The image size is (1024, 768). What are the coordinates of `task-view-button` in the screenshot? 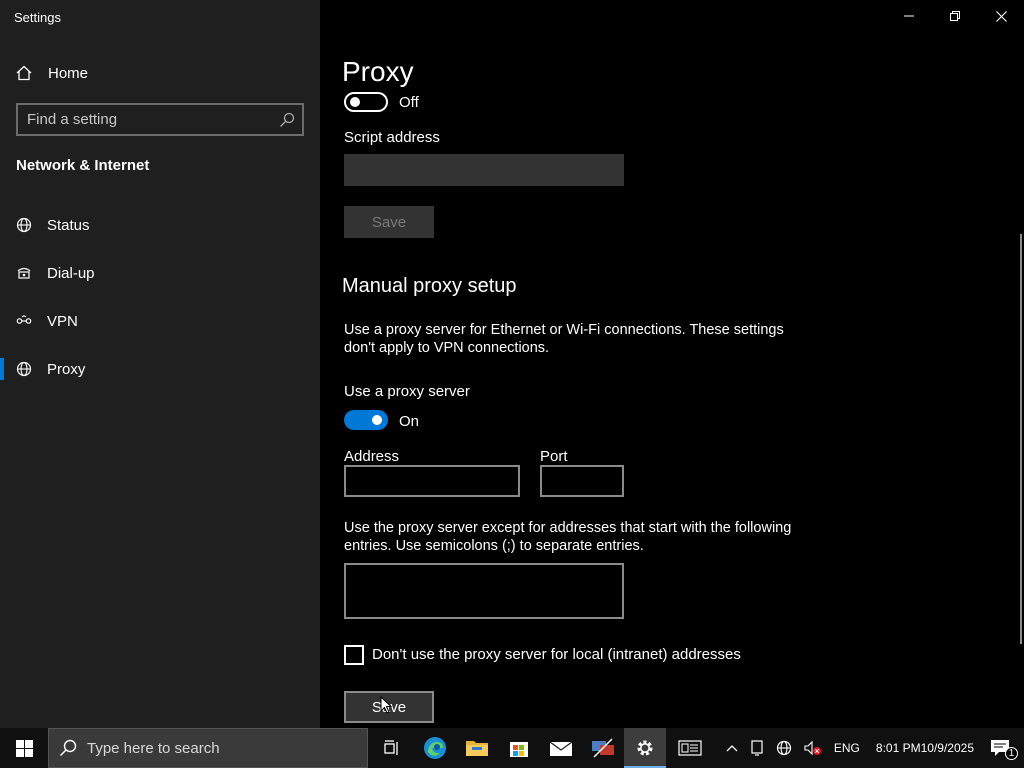 It's located at (393, 748).